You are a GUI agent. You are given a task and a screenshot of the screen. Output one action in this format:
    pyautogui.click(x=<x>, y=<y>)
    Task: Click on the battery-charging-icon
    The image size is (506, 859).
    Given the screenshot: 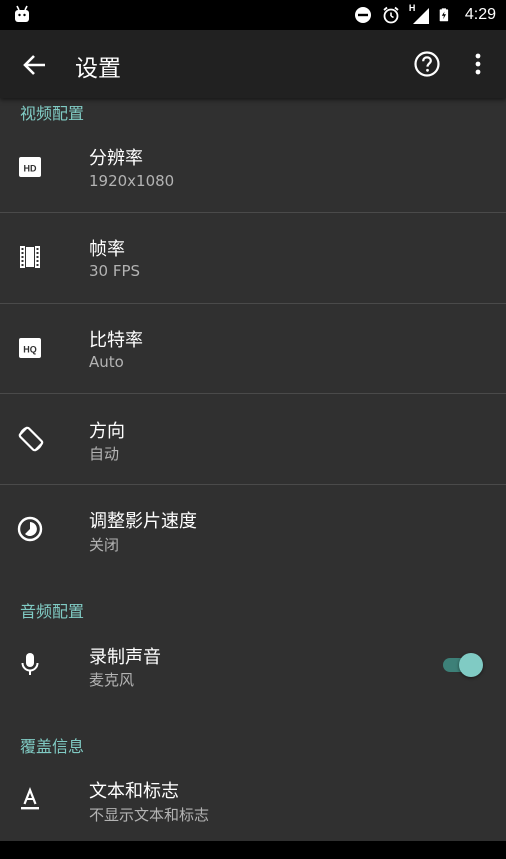 What is the action you would take?
    pyautogui.click(x=443, y=15)
    